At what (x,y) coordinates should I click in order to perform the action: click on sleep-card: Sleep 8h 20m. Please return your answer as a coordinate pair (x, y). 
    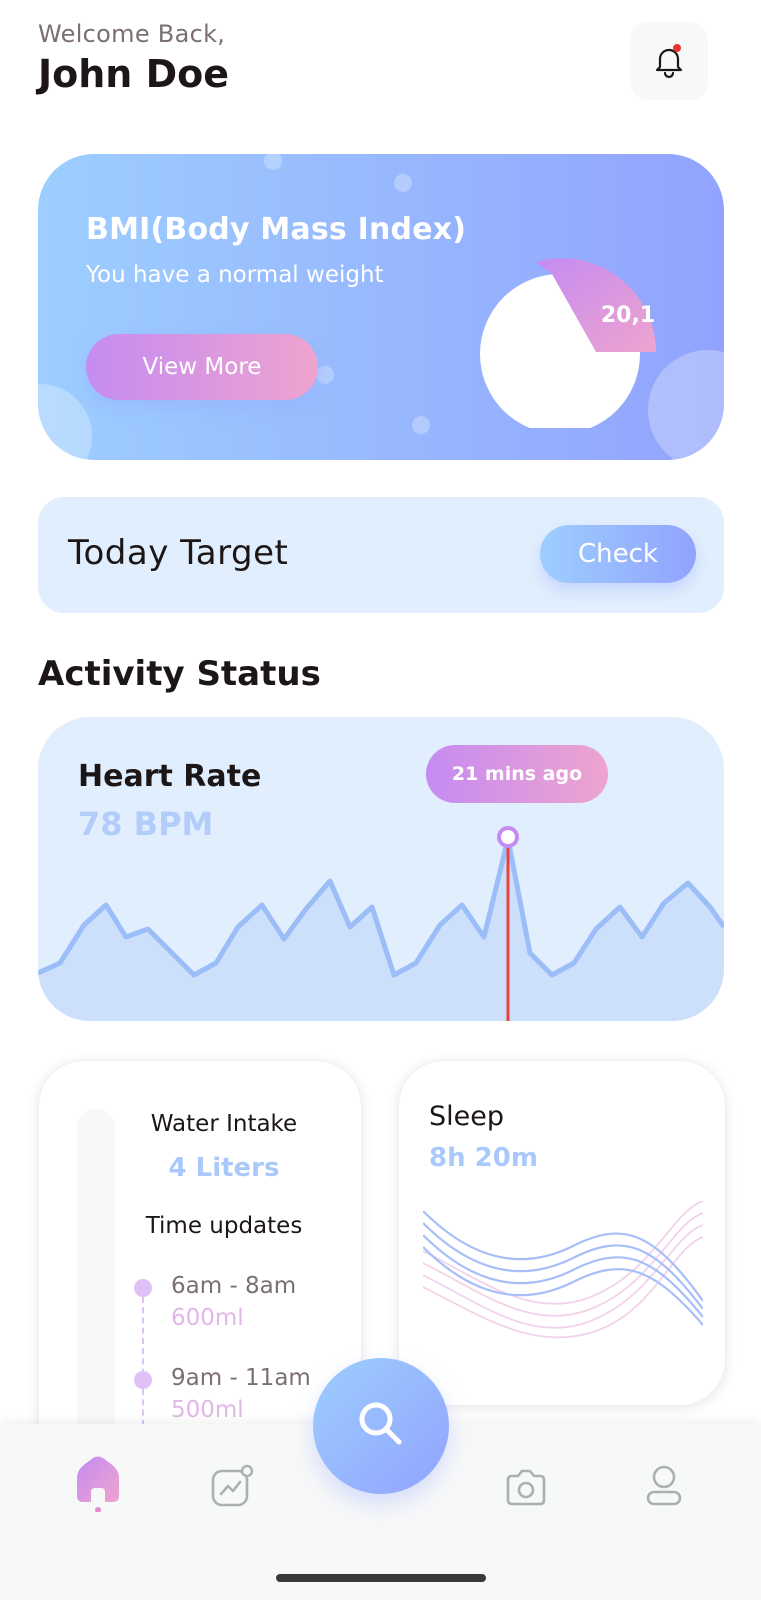
    Looking at the image, I should click on (562, 1233).